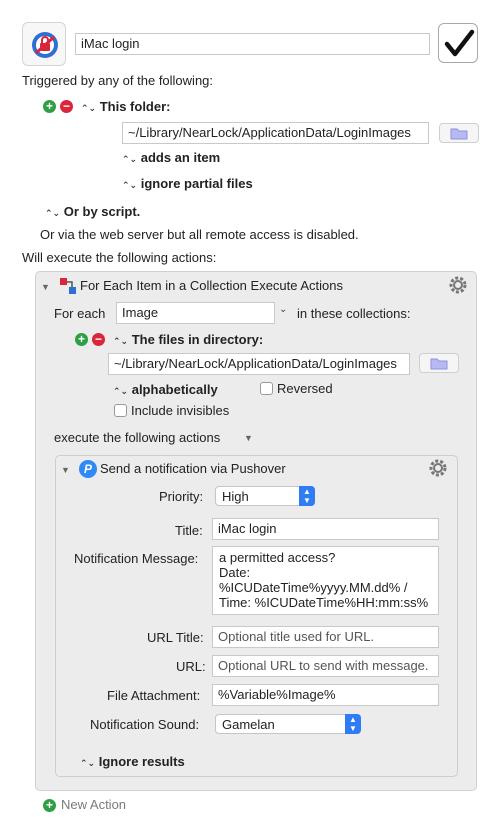 The height and width of the screenshot is (833, 498). I want to click on choose-folder-button, so click(459, 133).